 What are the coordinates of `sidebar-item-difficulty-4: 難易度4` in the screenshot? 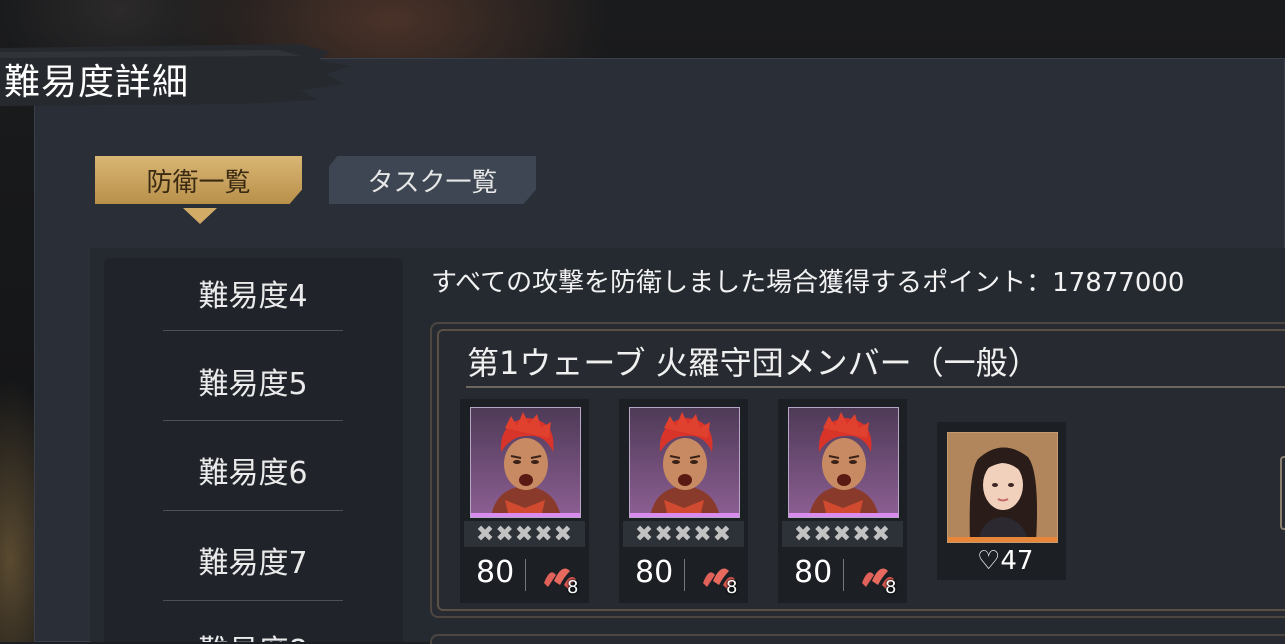 It's located at (253, 293).